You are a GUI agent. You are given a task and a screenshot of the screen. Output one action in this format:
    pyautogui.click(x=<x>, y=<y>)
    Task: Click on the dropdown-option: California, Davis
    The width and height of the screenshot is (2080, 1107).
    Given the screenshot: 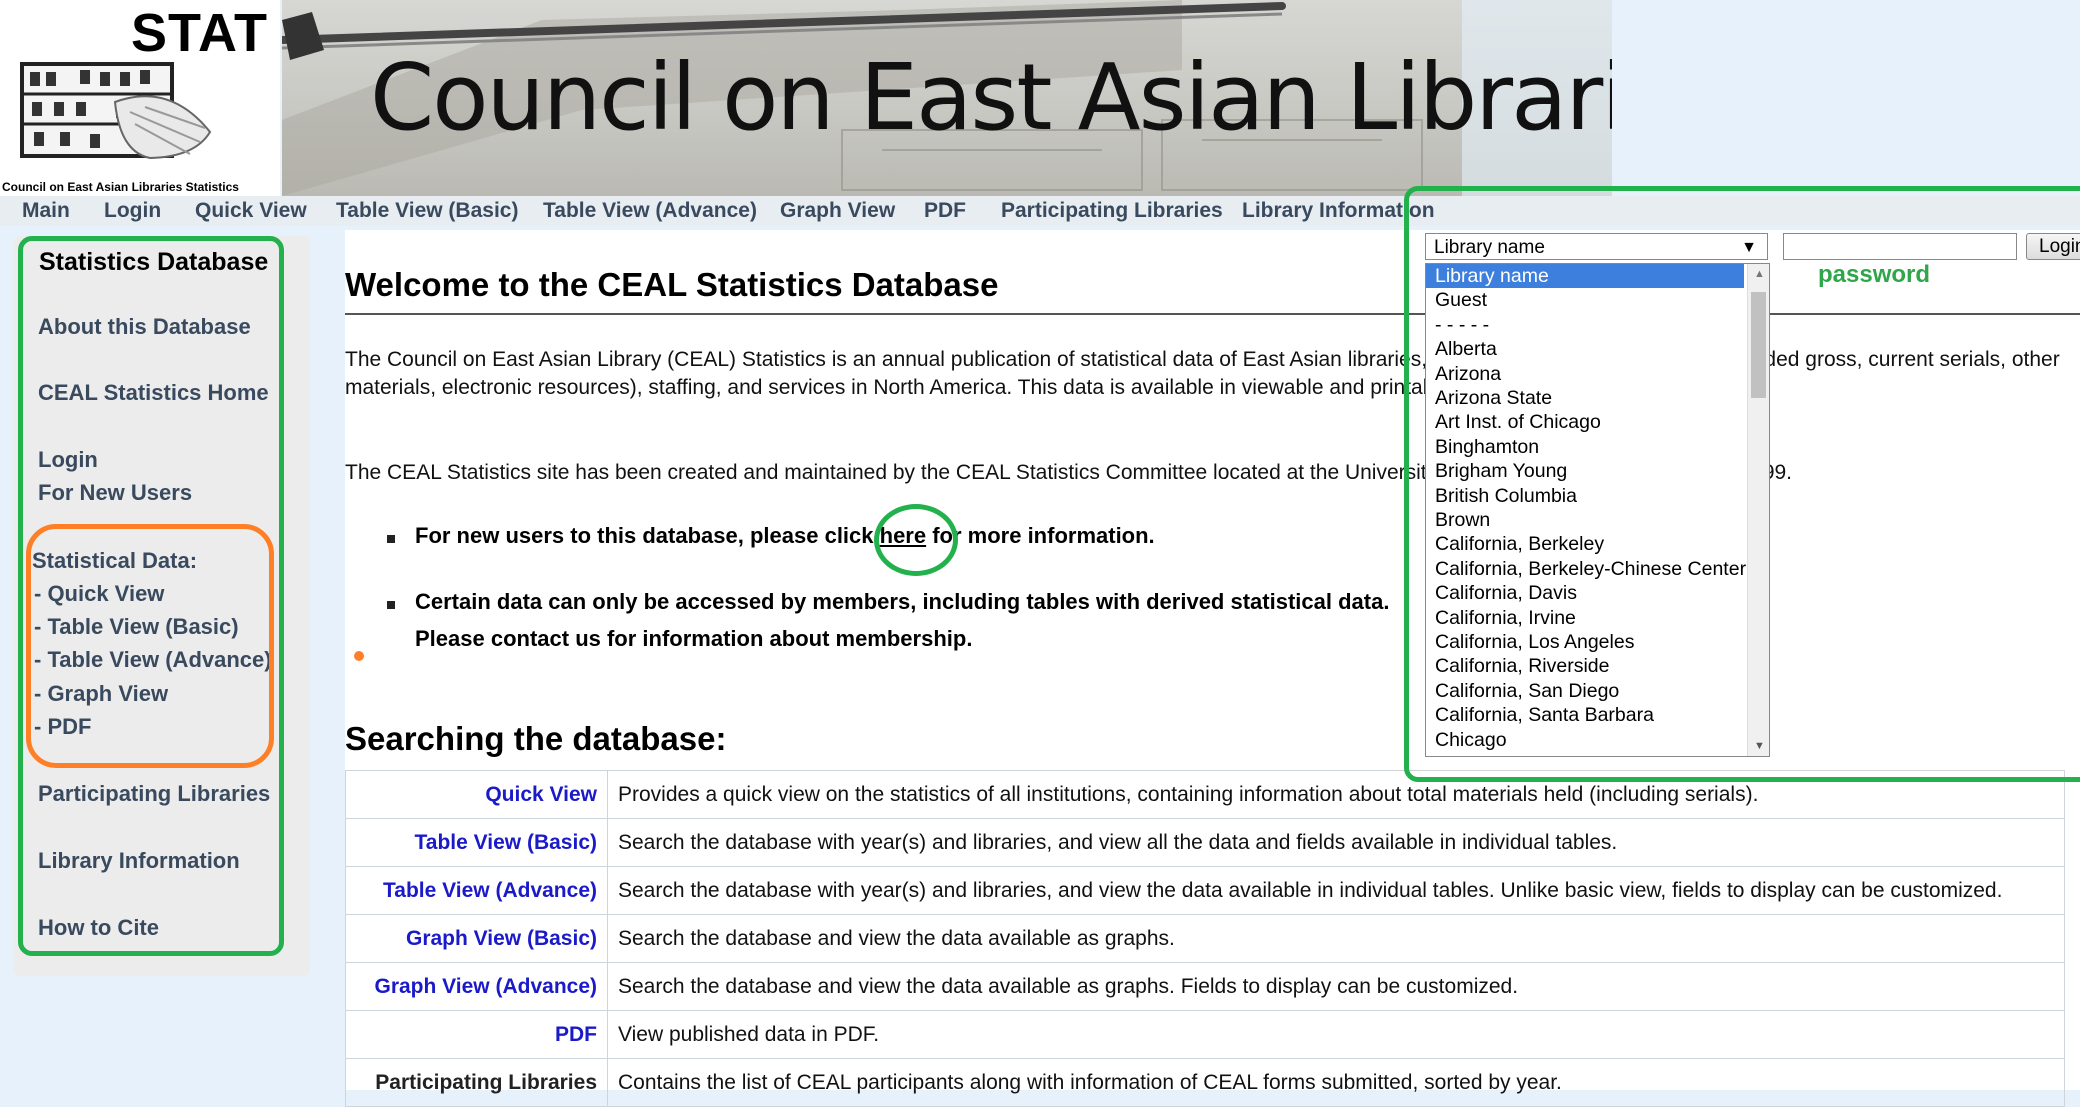 What is the action you would take?
    pyautogui.click(x=1585, y=593)
    